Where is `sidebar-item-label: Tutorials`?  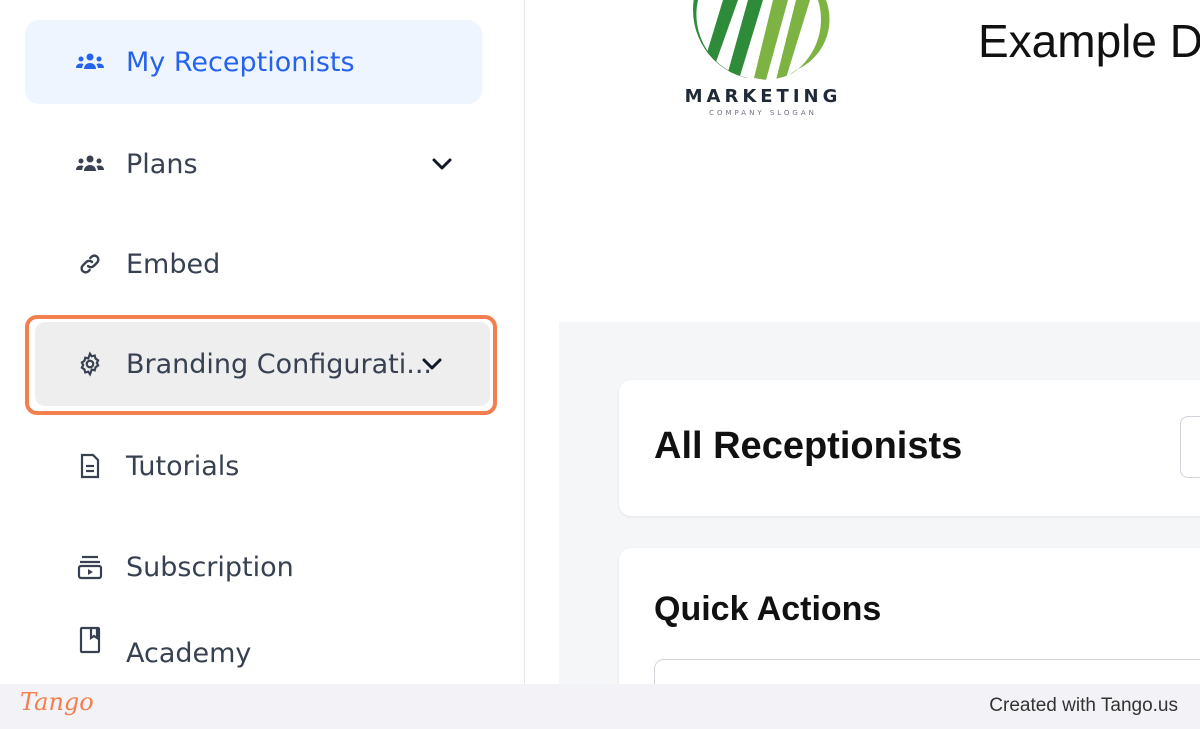 sidebar-item-label: Tutorials is located at coordinates (183, 466).